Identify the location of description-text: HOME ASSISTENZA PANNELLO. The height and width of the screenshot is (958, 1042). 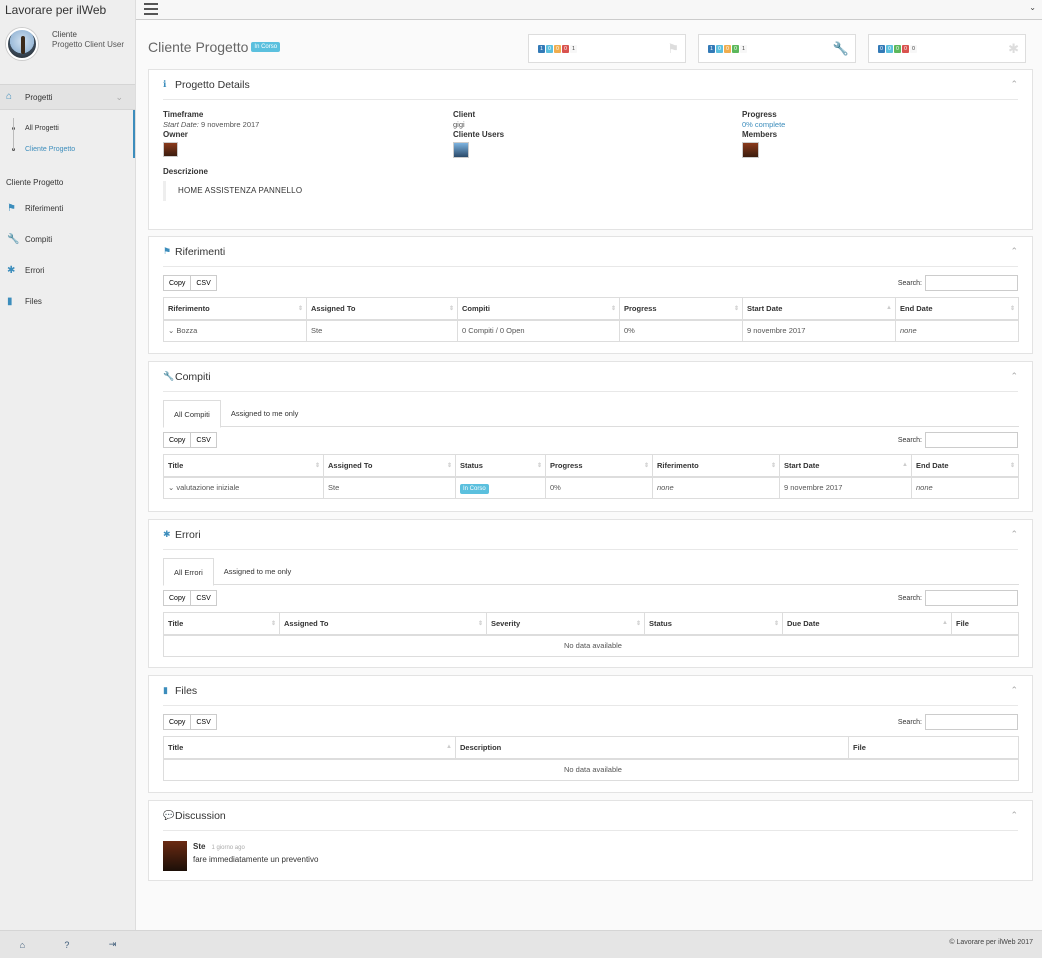
(303, 191).